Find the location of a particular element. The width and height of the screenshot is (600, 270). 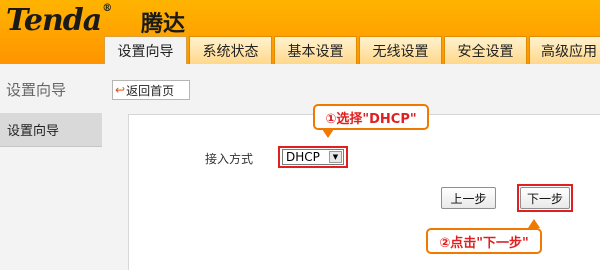

sidebar-item-setup-wizard: 设置向导 is located at coordinates (51, 130).